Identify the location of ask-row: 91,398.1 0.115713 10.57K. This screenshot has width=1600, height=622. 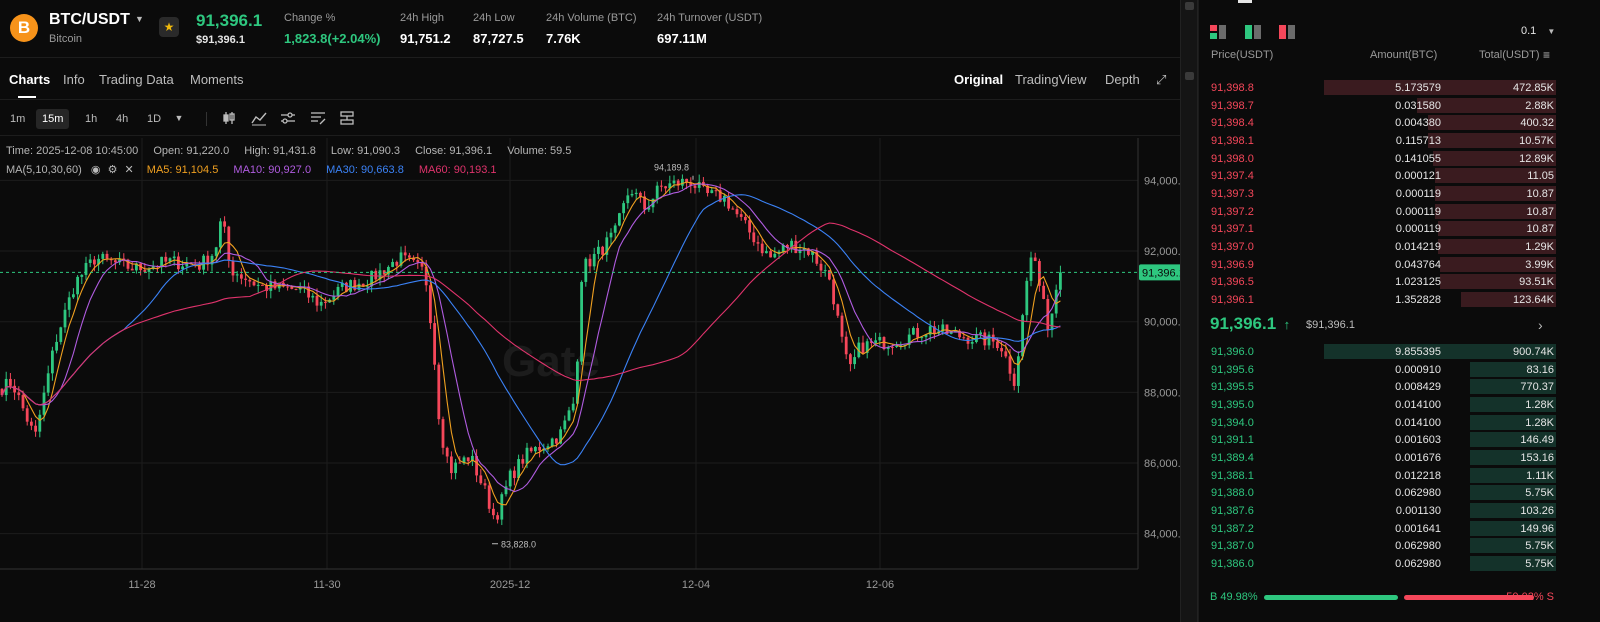
(1379, 141).